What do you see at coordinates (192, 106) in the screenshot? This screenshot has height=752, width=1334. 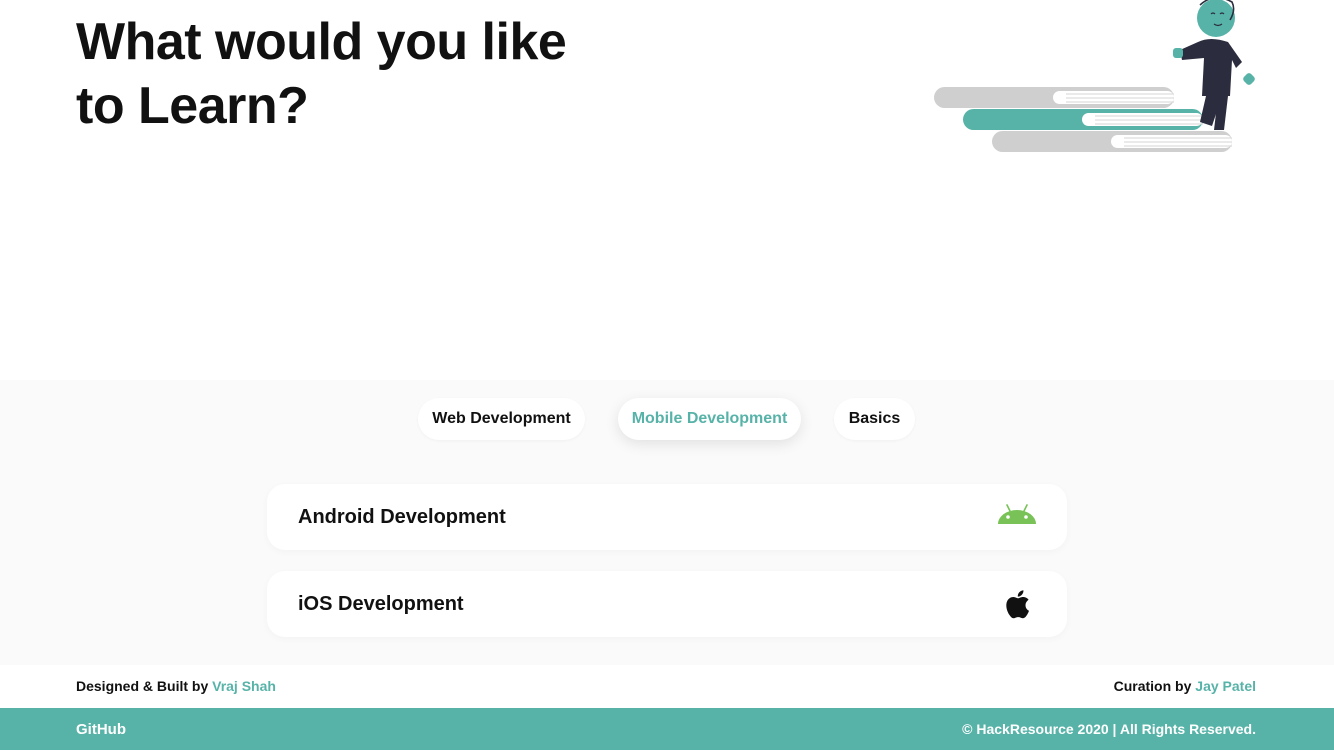 I see `page-title-line-2: to Learn?` at bounding box center [192, 106].